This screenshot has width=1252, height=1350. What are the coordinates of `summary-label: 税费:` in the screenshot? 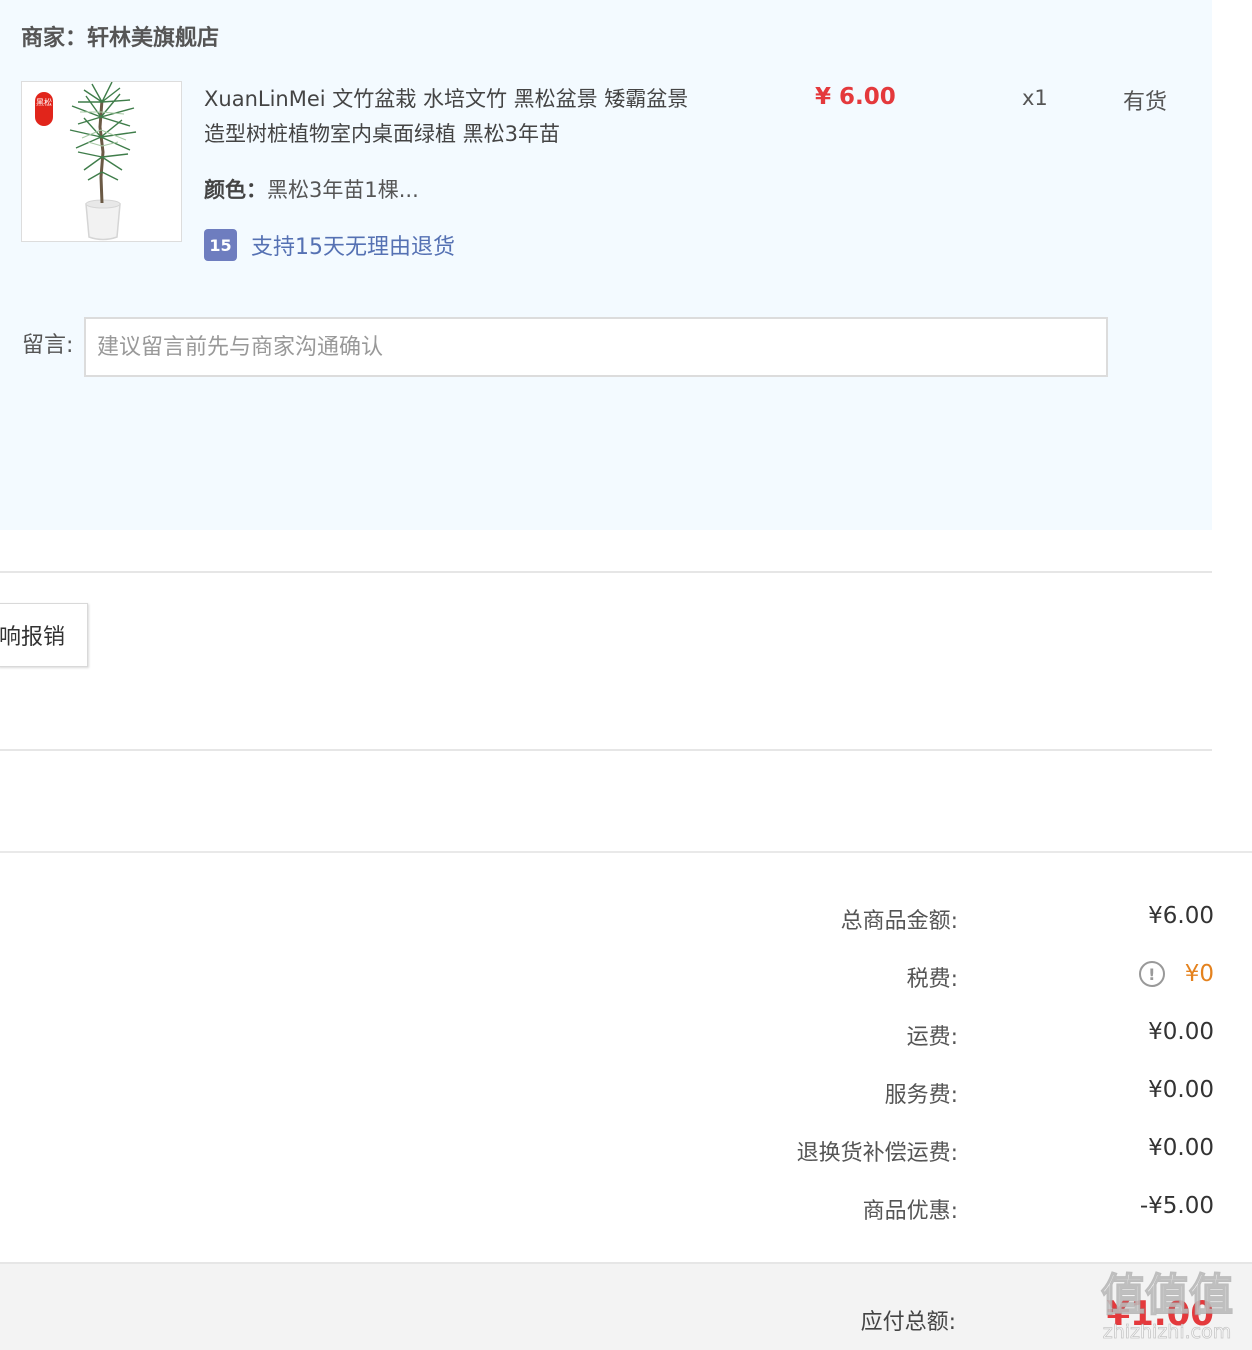 It's located at (932, 979).